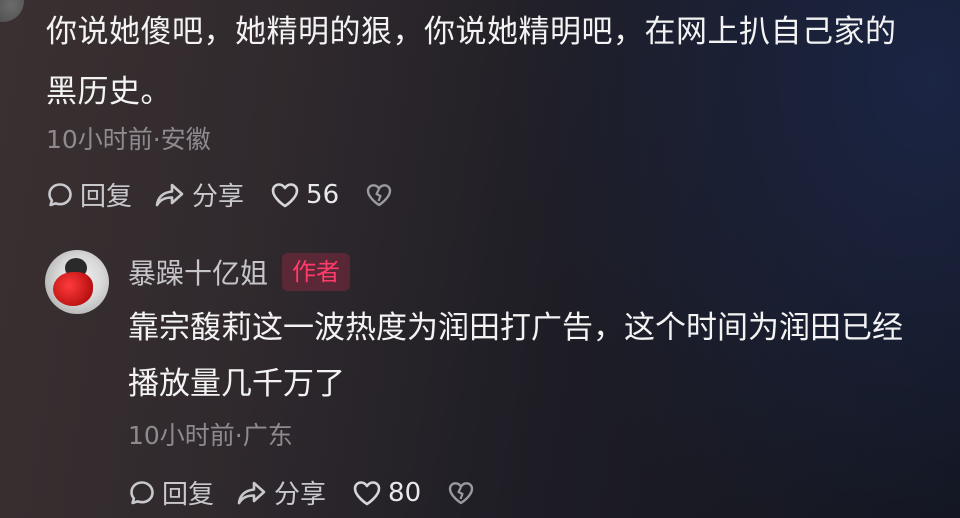 This screenshot has width=960, height=518. I want to click on reply-text-line-2: 播放量几千万了, so click(236, 384).